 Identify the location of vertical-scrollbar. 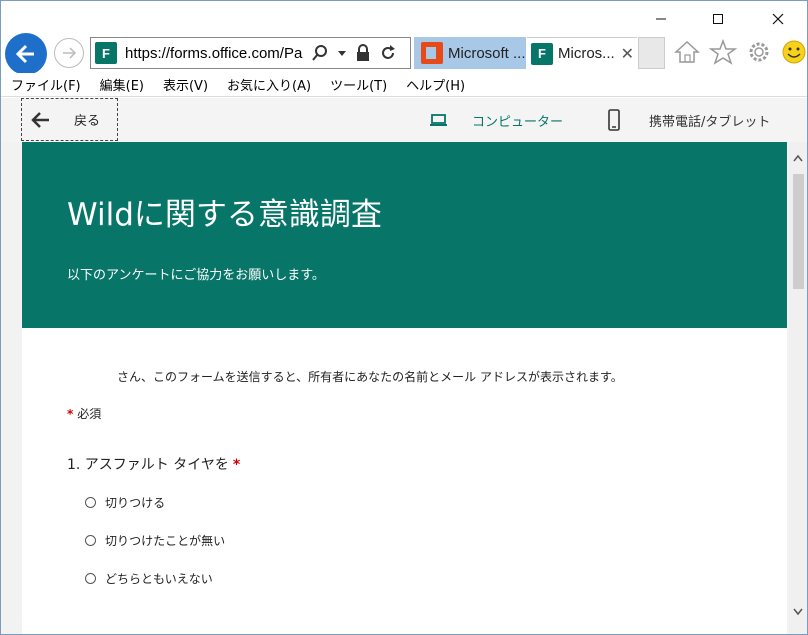
(798, 388).